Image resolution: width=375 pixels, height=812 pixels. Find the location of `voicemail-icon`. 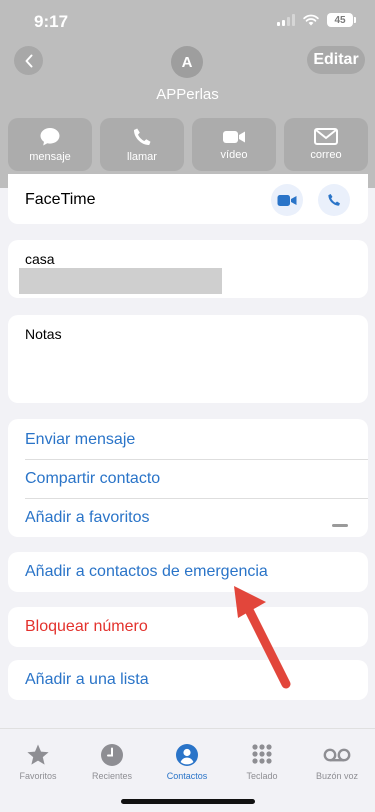

voicemail-icon is located at coordinates (337, 755).